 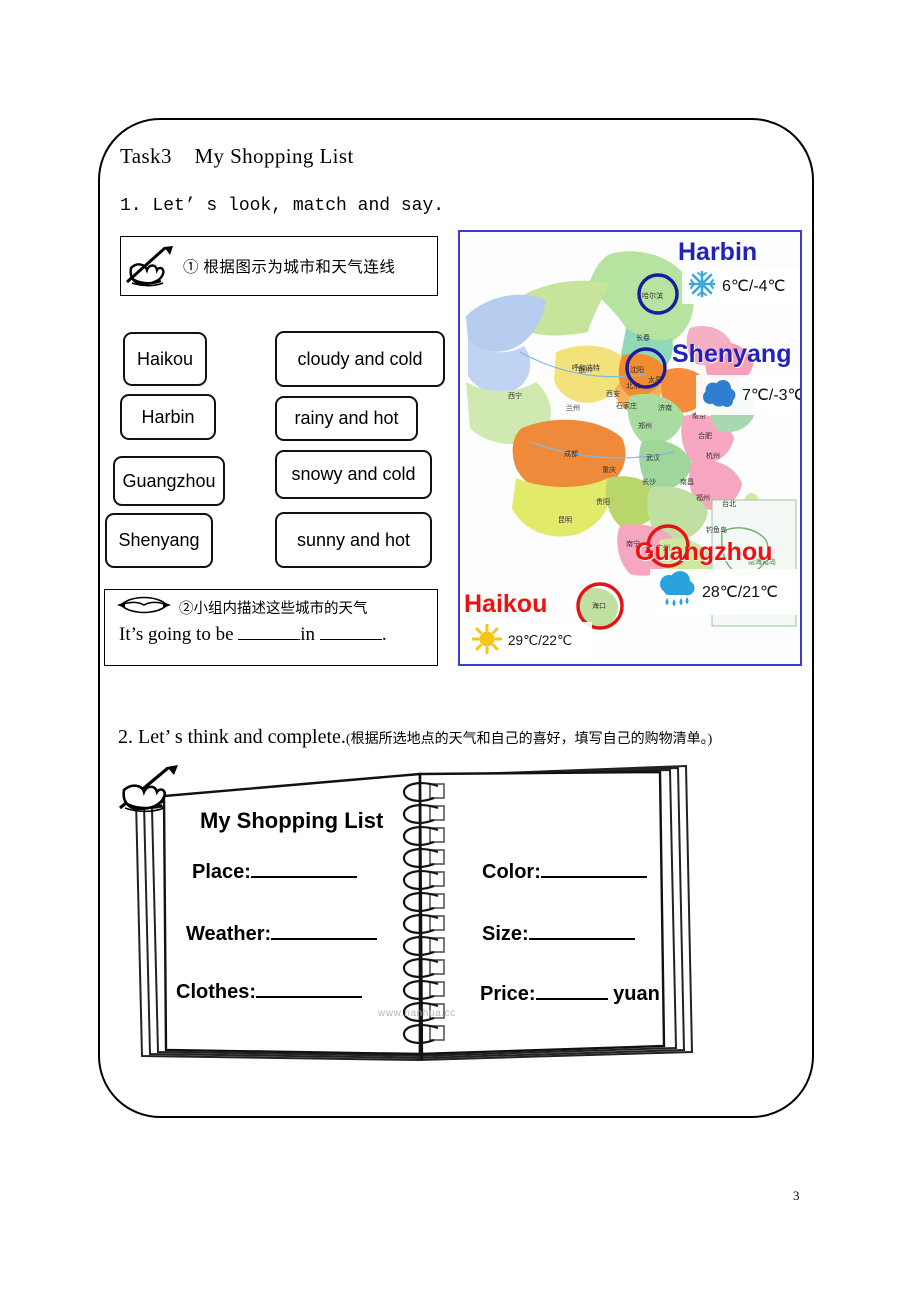 What do you see at coordinates (772, 395) in the screenshot?
I see `temperature-shenyang: 7℃/-3℃` at bounding box center [772, 395].